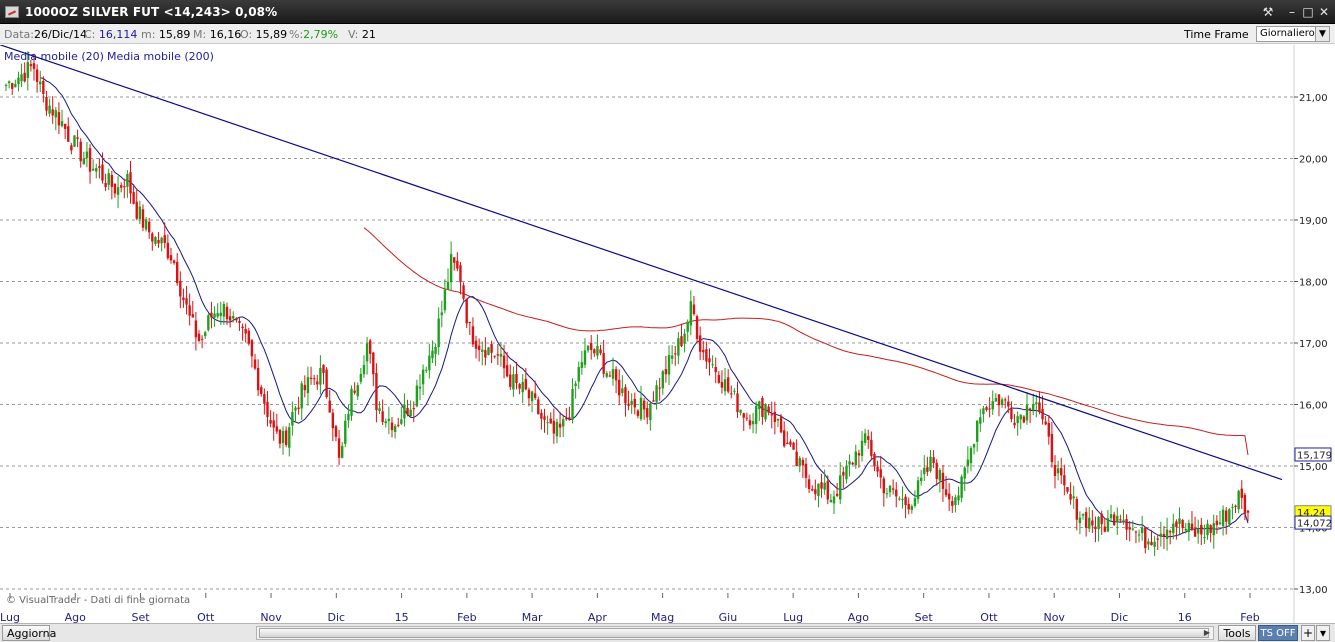 This screenshot has width=1335, height=642. I want to click on zoom-in-button: +, so click(1308, 633).